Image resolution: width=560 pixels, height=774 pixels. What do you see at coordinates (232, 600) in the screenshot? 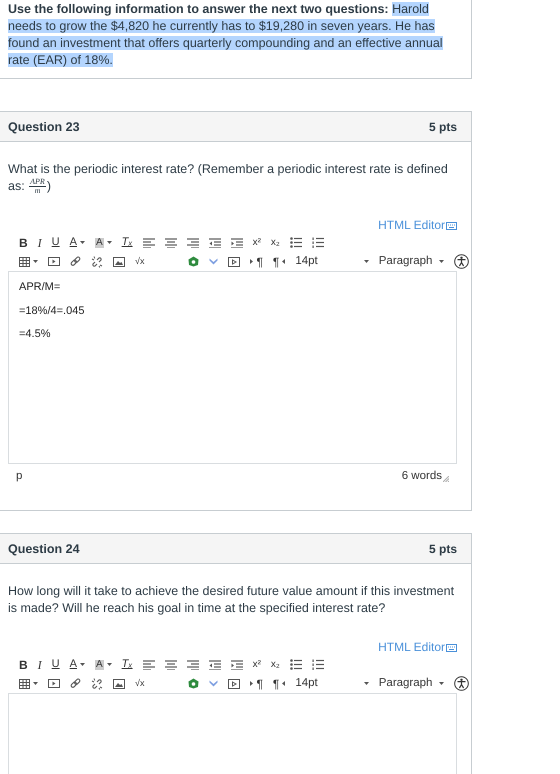
I see `question-text: How long will it take to achieve the desired future value amount if this investment is made? Will he reach his goal in time at the specified interest rate?` at bounding box center [232, 600].